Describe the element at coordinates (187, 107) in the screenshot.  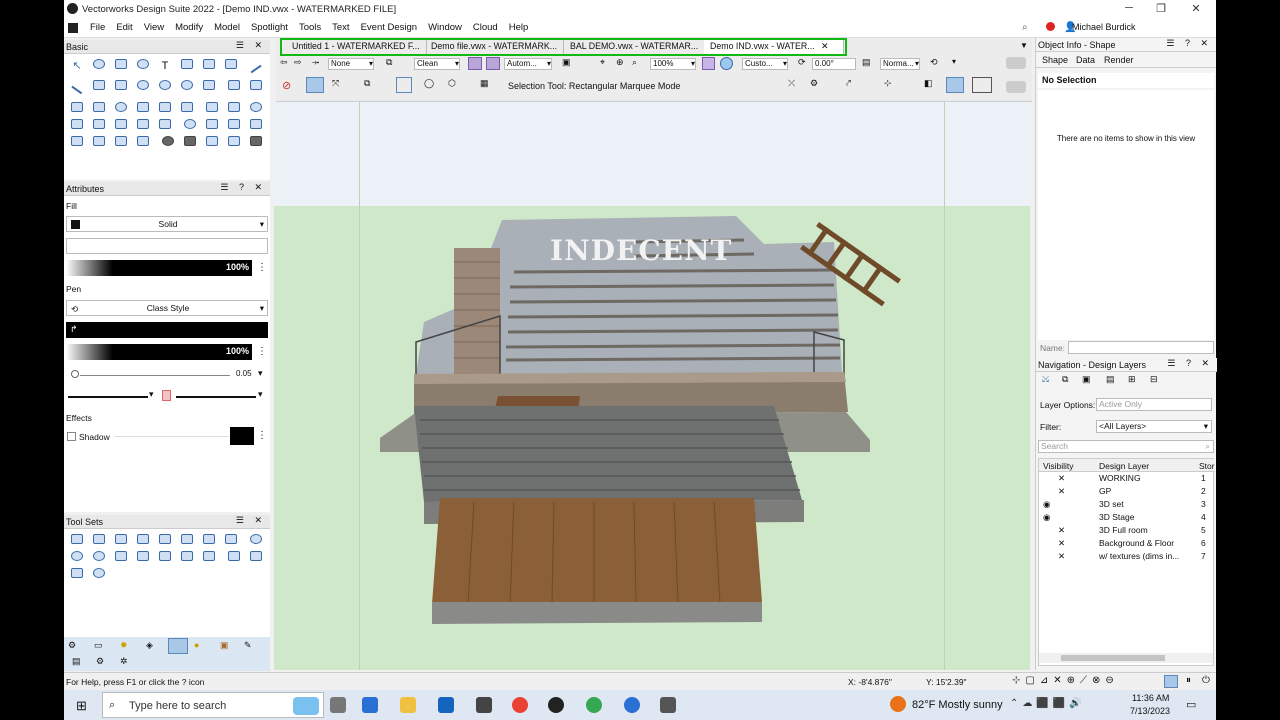
I see `clip-tool-icon` at that location.